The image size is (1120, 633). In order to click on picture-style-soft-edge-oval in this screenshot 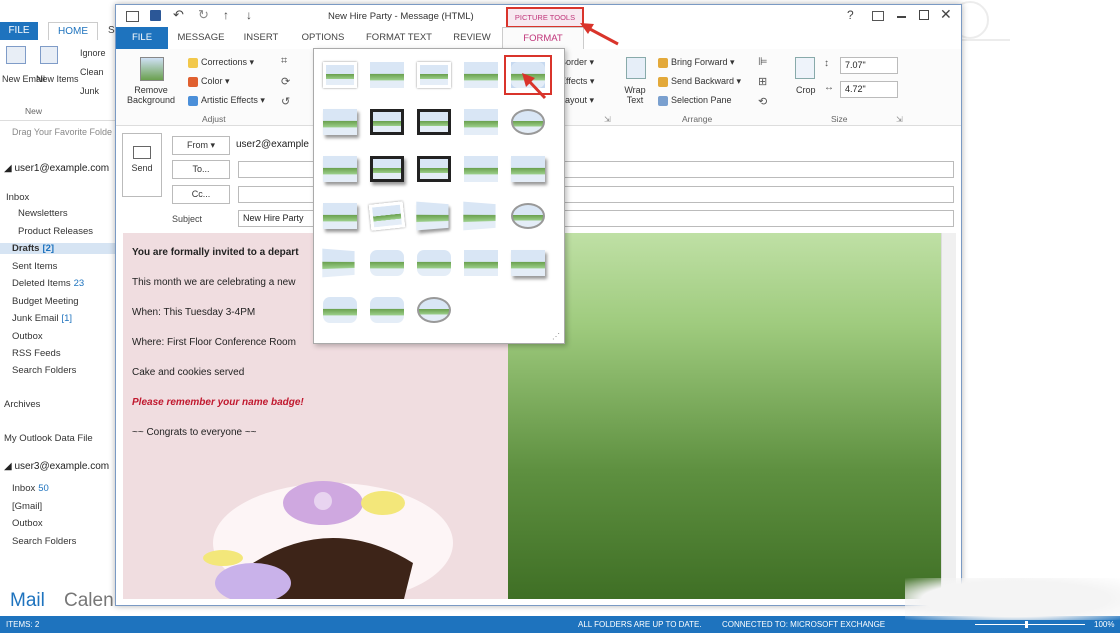, I will do `click(528, 216)`.